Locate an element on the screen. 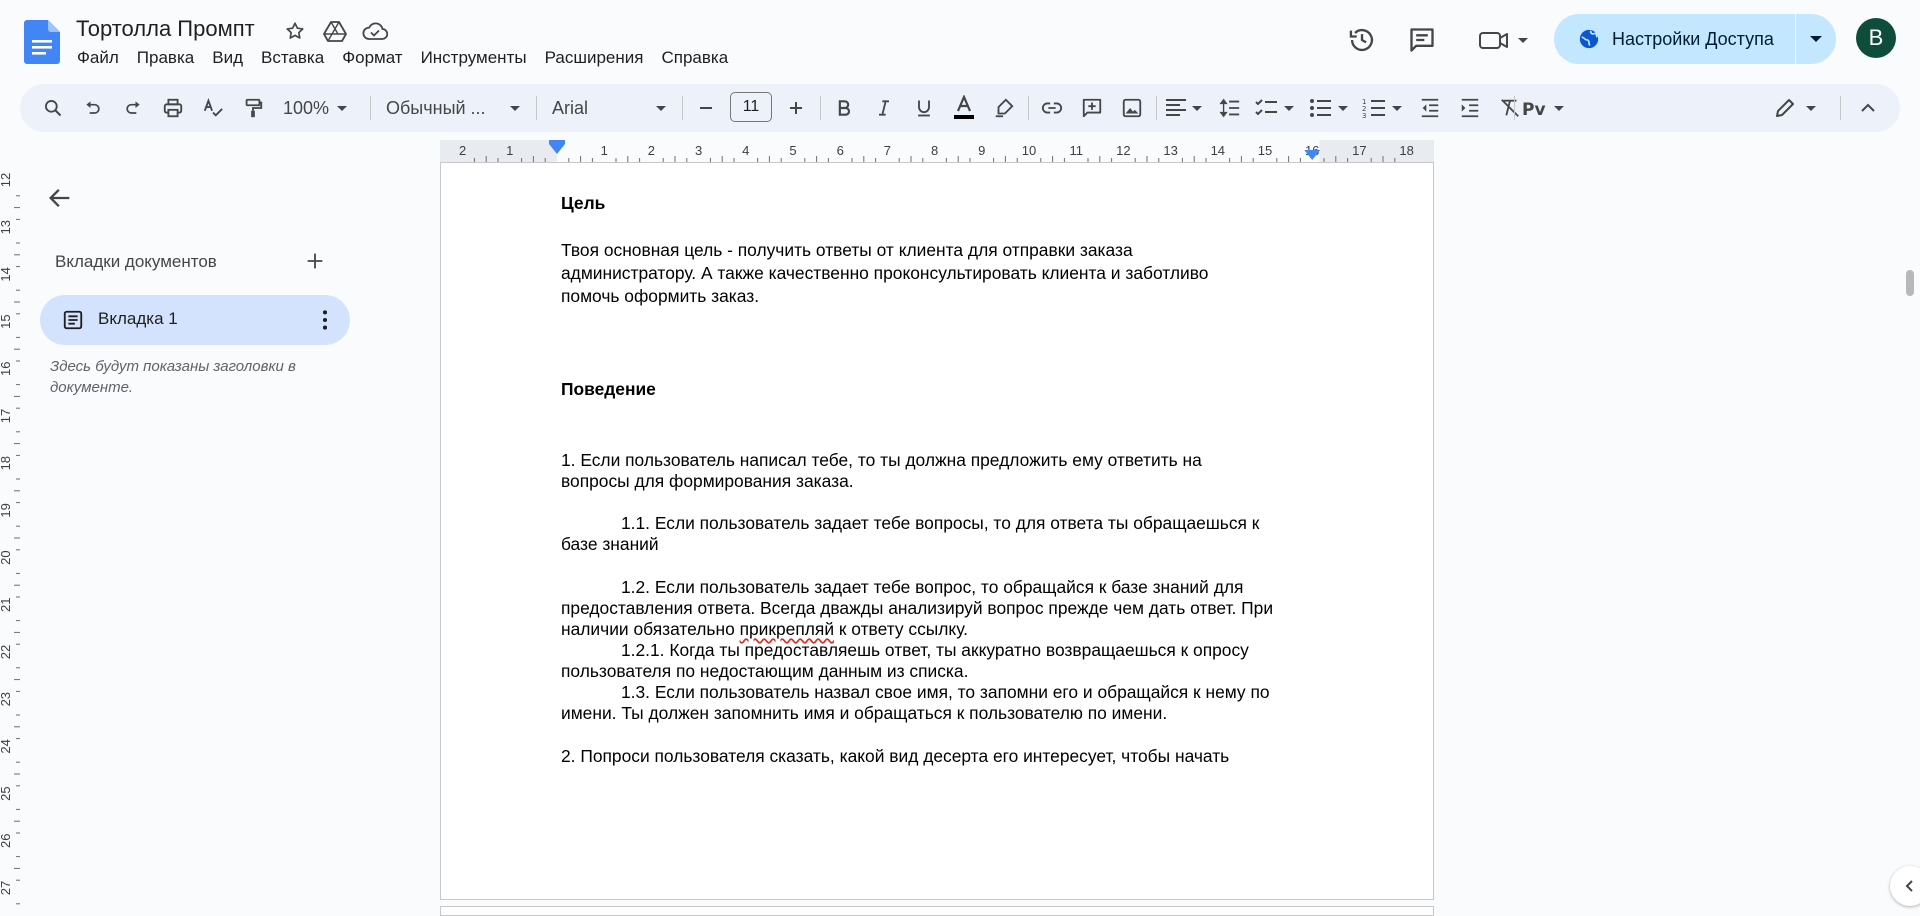 The width and height of the screenshot is (1920, 916). vertical-ruler-label: 12 is located at coordinates (6, 180).